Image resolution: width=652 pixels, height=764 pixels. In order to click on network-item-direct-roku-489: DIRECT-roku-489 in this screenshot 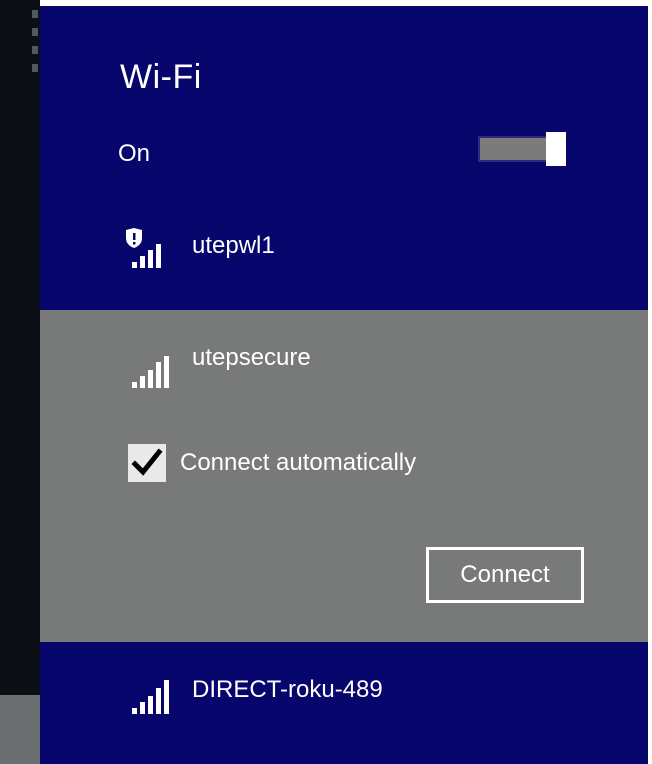, I will do `click(344, 695)`.